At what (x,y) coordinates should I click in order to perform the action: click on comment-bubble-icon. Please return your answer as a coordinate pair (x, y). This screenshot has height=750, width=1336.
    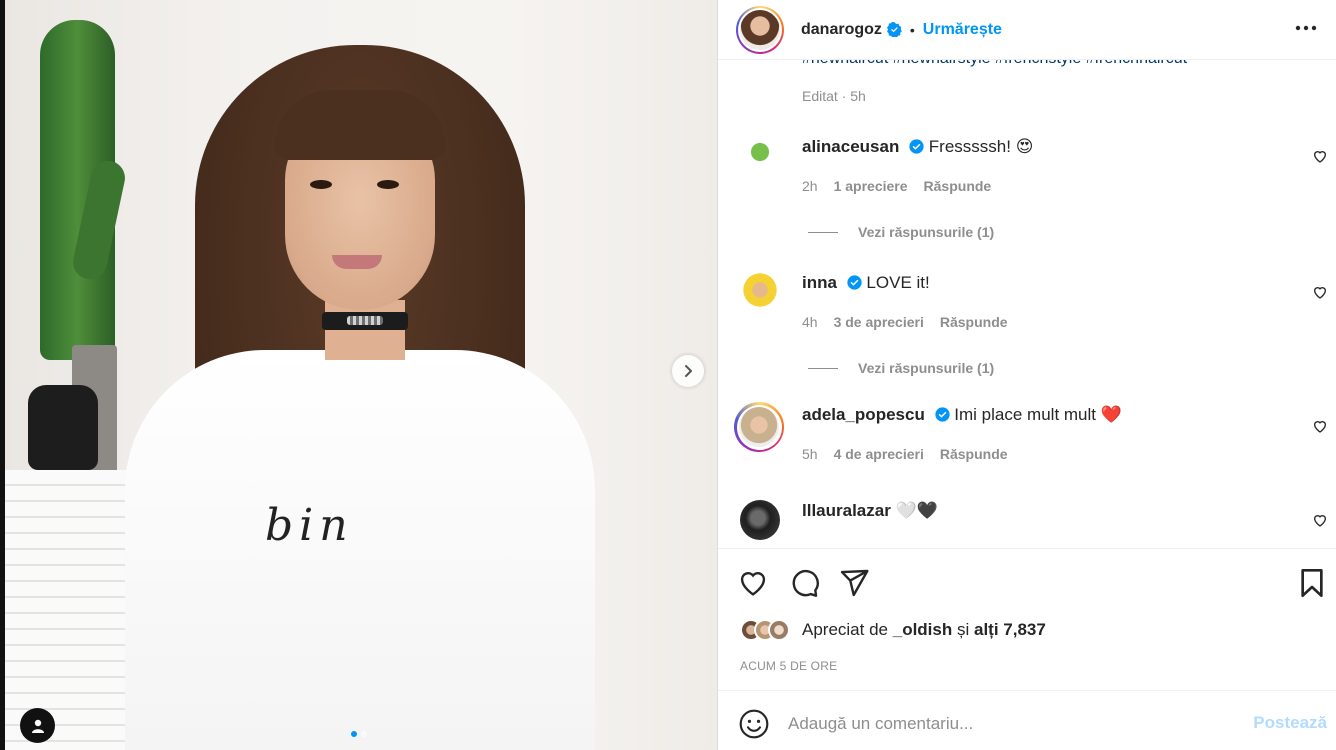
    Looking at the image, I should click on (804, 583).